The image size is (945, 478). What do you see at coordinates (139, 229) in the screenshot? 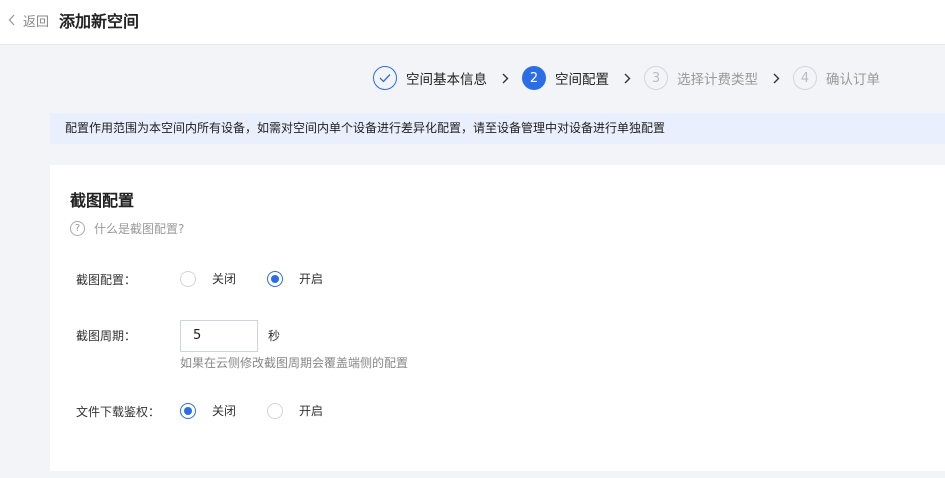
I see `help-text: 什么是截图配置?` at bounding box center [139, 229].